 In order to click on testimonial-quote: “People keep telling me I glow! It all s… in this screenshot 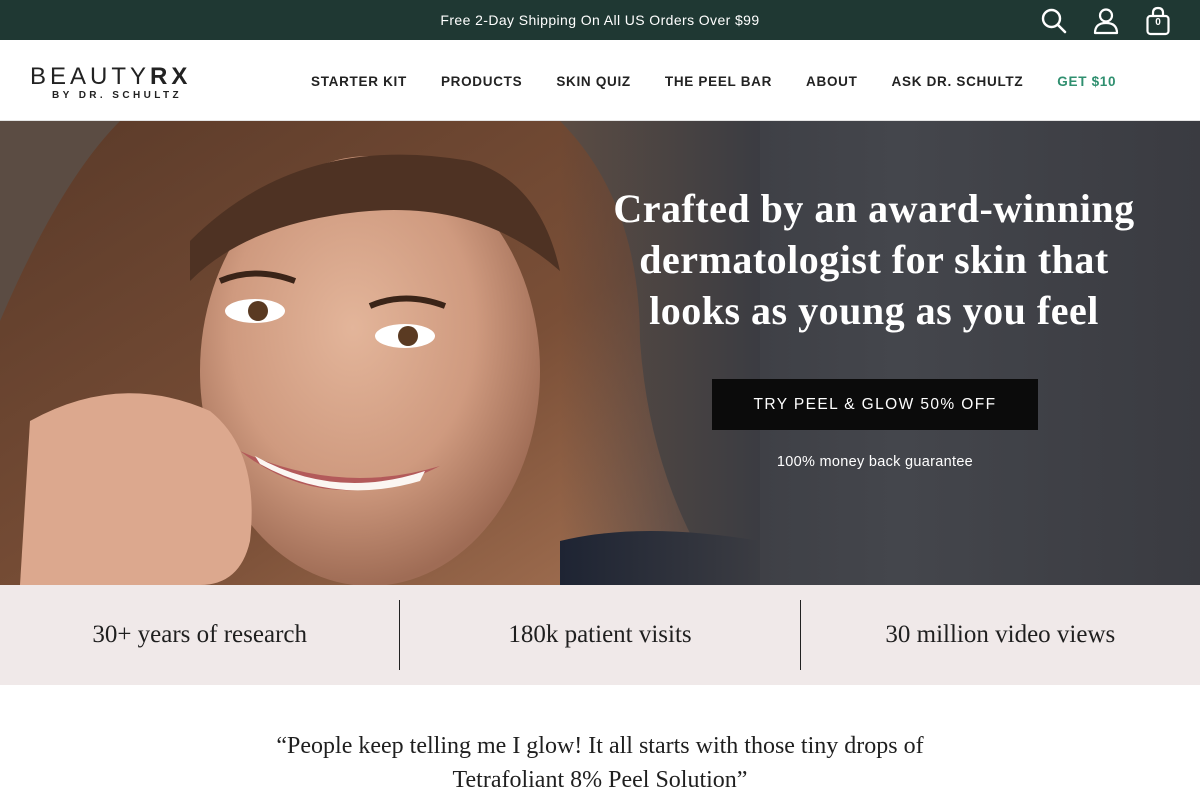, I will do `click(600, 763)`.